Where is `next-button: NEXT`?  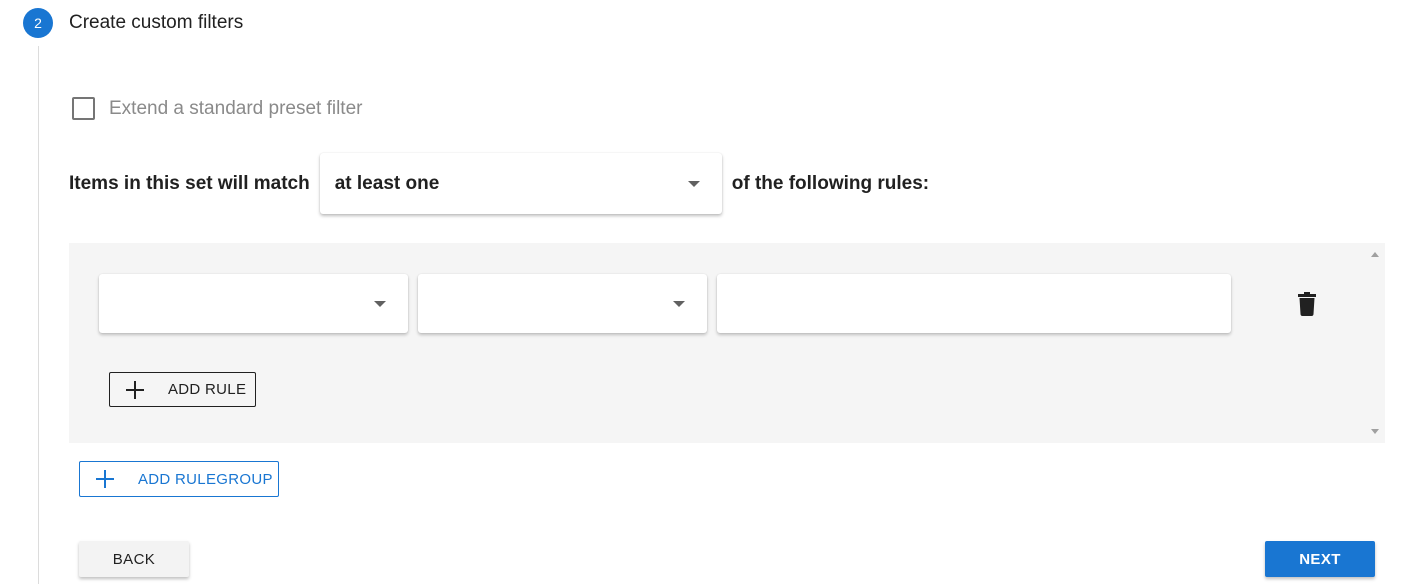 next-button: NEXT is located at coordinates (1320, 559).